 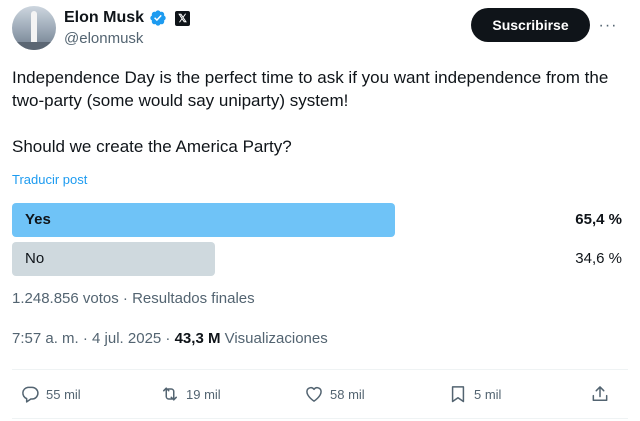 What do you see at coordinates (38, 219) in the screenshot?
I see `poll-option-label: Yes` at bounding box center [38, 219].